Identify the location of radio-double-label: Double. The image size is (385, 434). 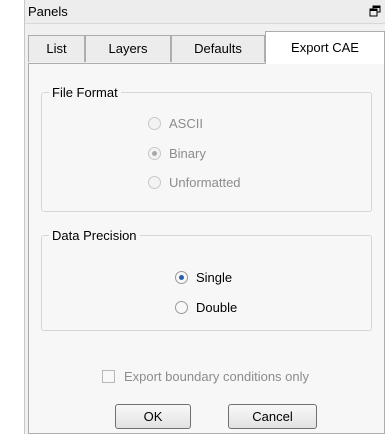
(217, 307).